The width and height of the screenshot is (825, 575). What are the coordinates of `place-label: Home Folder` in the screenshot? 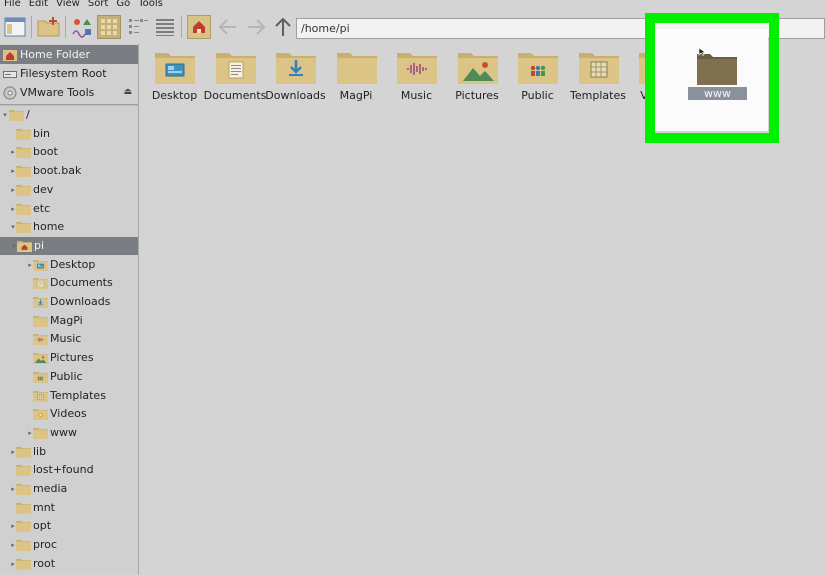 It's located at (55, 54).